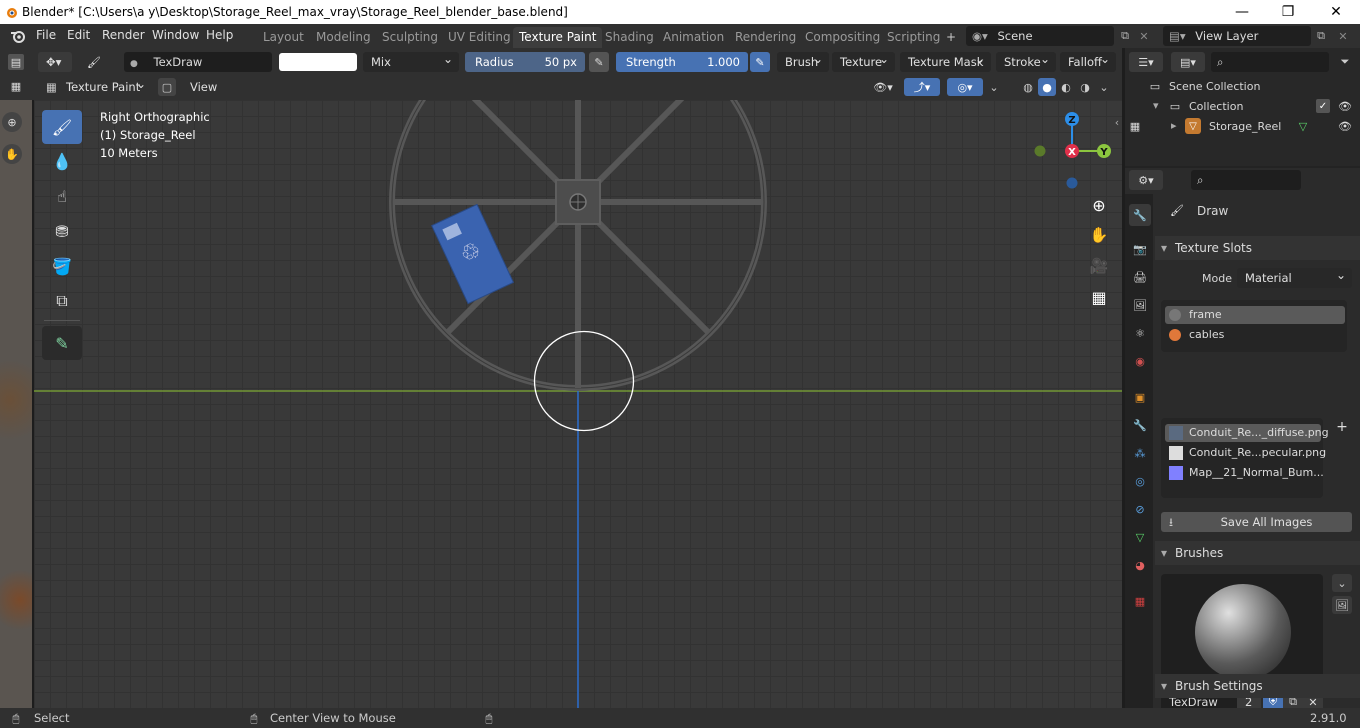 The image size is (1360, 728). What do you see at coordinates (1294, 276) in the screenshot?
I see `slot-mode-dropdown: Material` at bounding box center [1294, 276].